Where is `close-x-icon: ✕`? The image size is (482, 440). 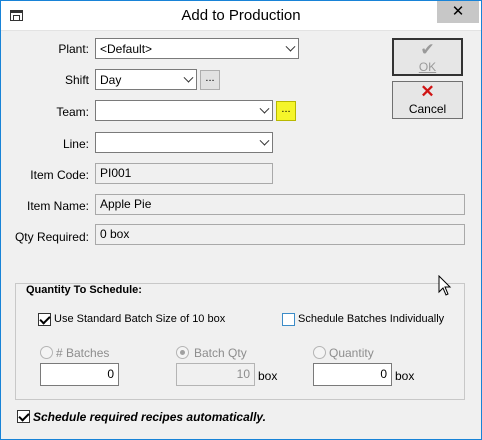 close-x-icon: ✕ is located at coordinates (427, 91).